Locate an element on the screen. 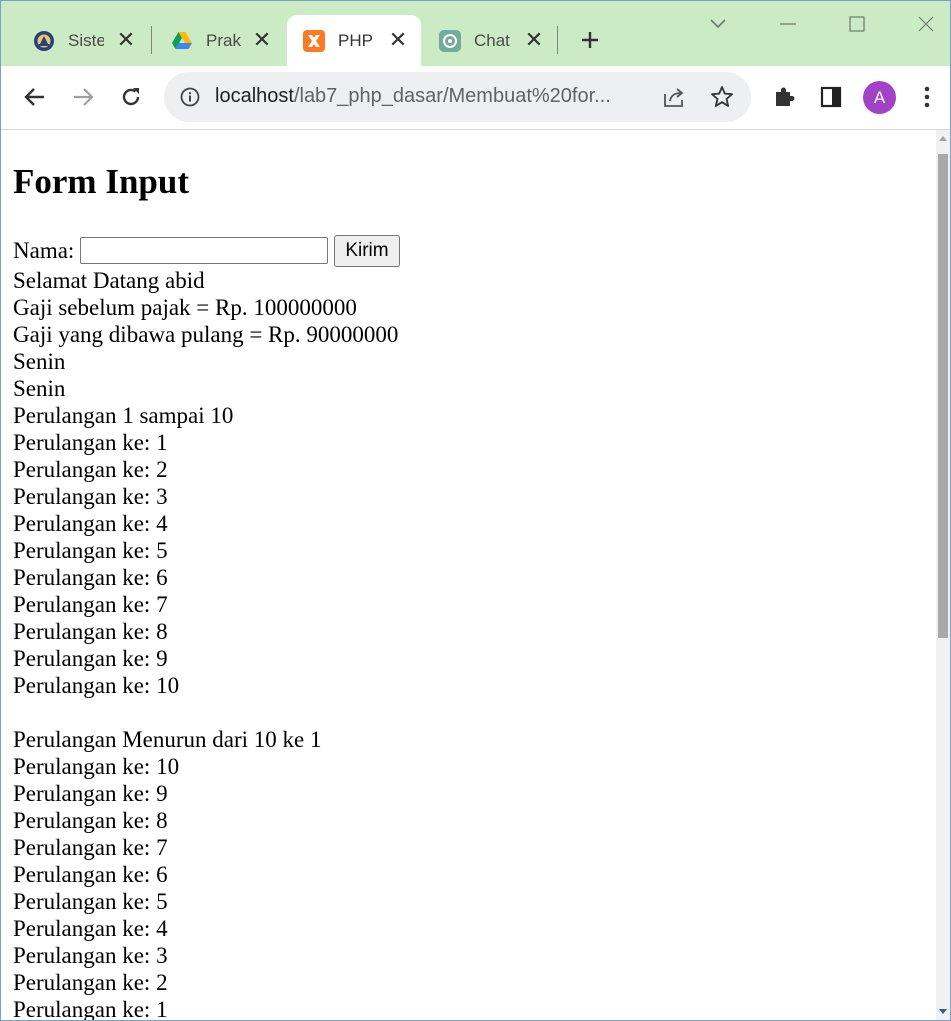 This screenshot has height=1021, width=951. site-info-icon is located at coordinates (190, 97).